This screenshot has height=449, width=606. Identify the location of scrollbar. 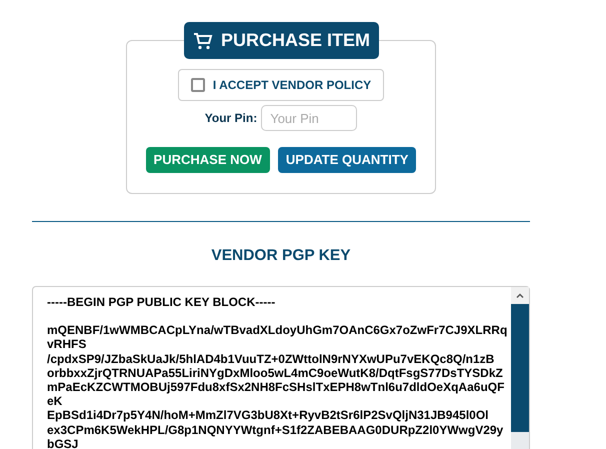
(520, 367).